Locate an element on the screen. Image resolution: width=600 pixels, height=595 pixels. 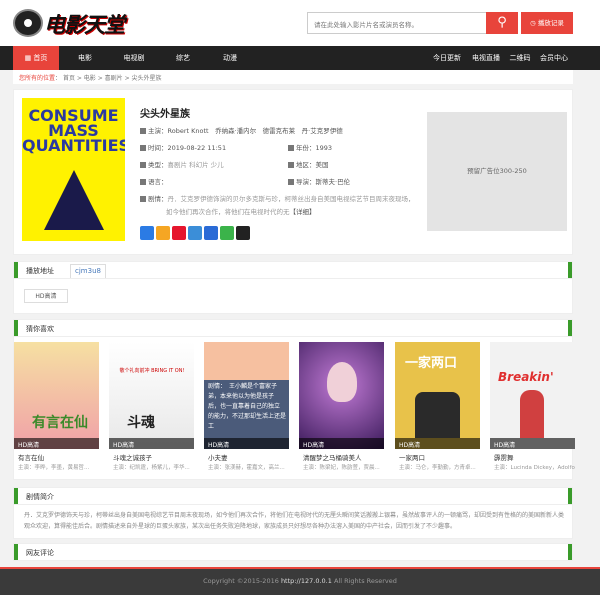
card-thumbnail: 一家两口 is located at coordinates (437, 395).